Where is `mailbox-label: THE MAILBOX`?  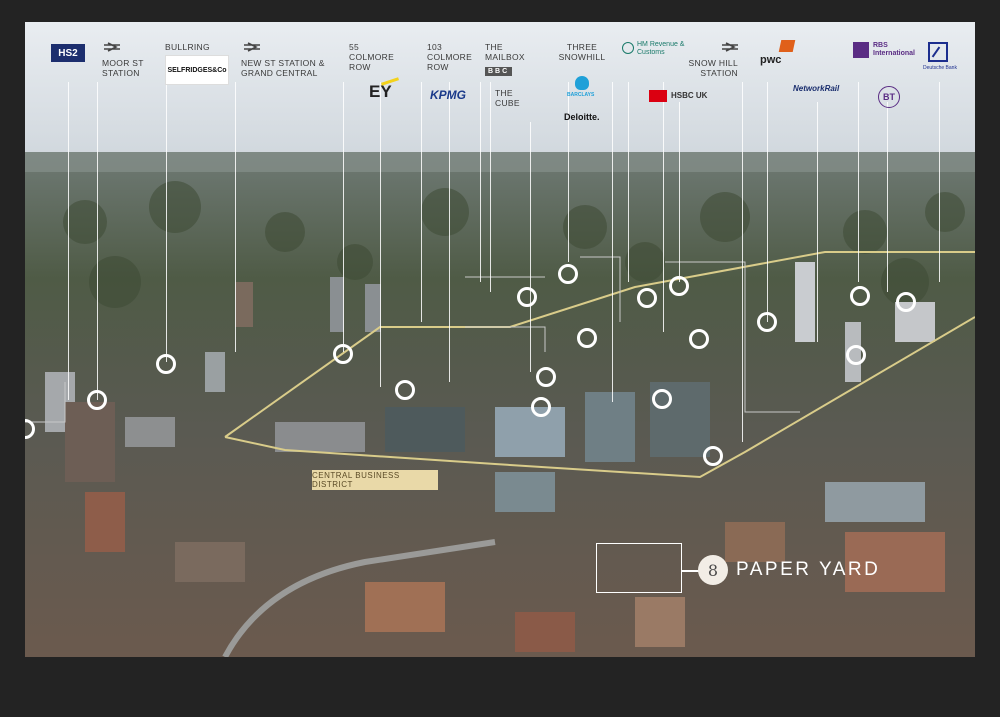 mailbox-label: THE MAILBOX is located at coordinates (505, 52).